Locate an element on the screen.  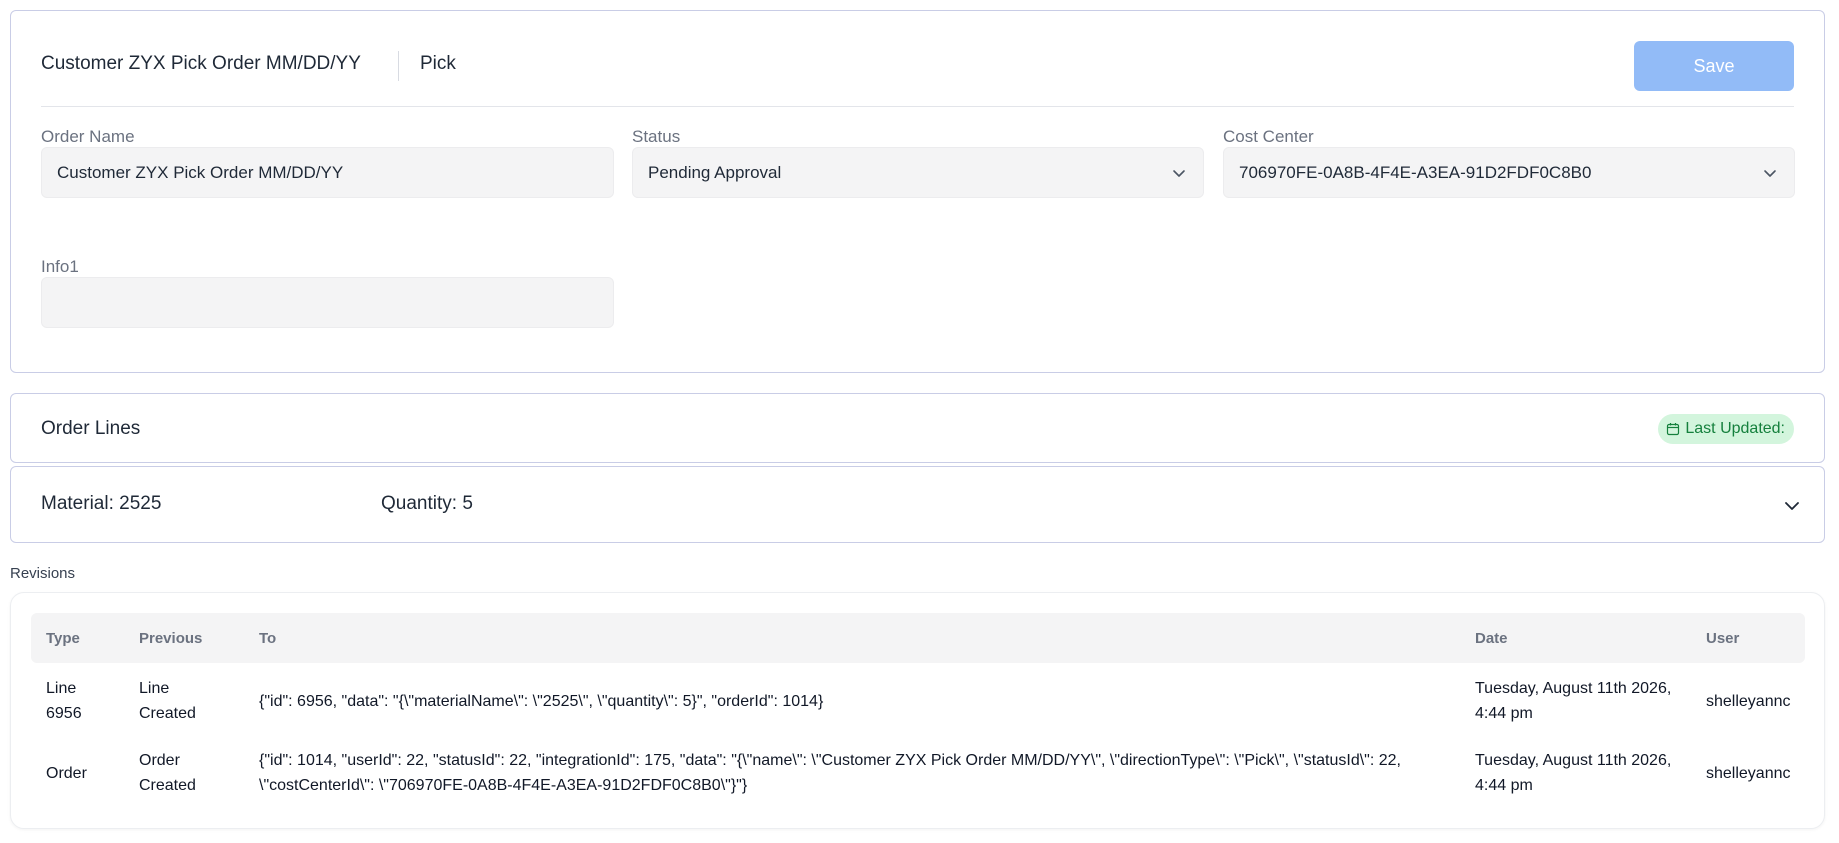
last-updated-badge: Last Updated: is located at coordinates (1726, 429).